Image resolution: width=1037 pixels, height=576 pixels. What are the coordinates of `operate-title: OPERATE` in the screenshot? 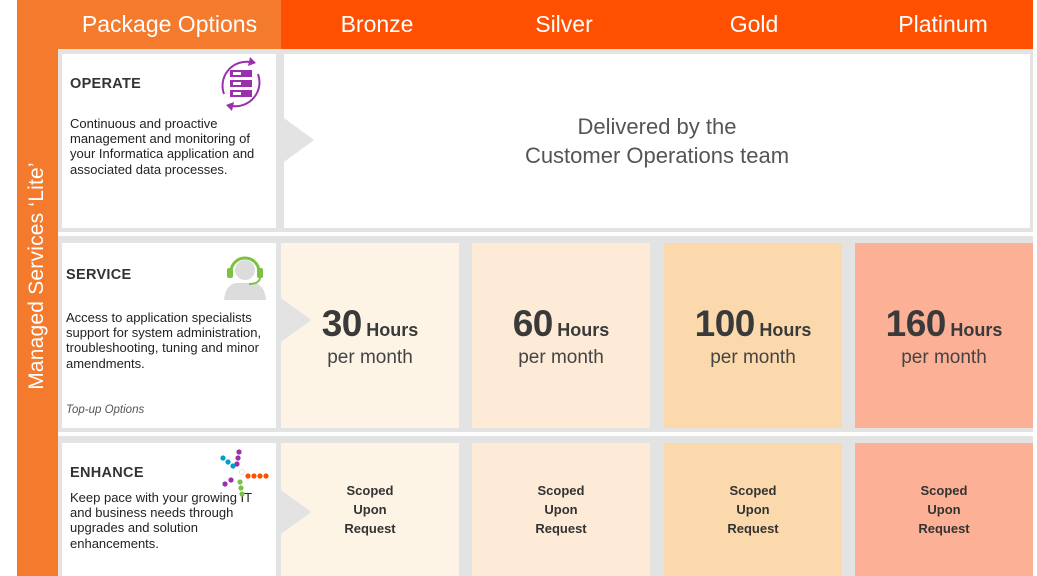 It's located at (106, 84).